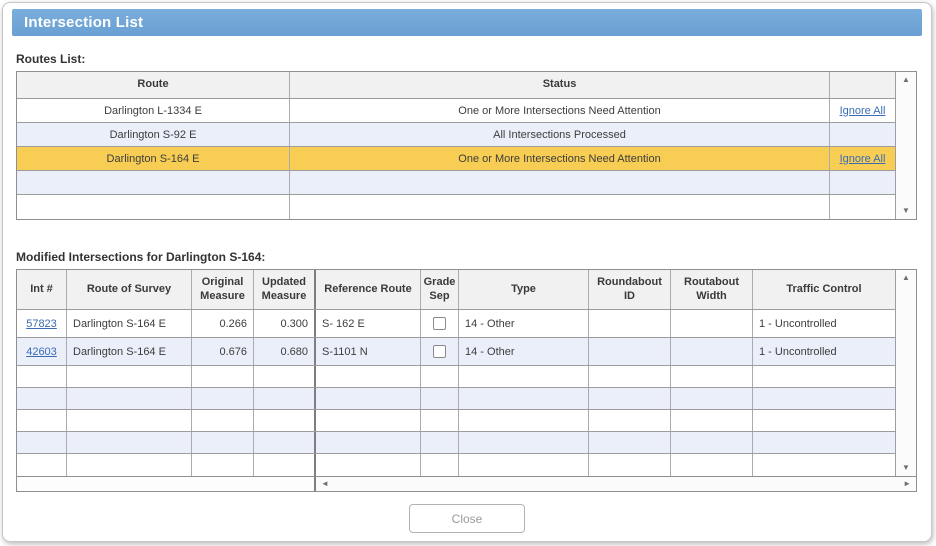 The image size is (936, 546). I want to click on intersections-header-cell: Updated Measure, so click(285, 289).